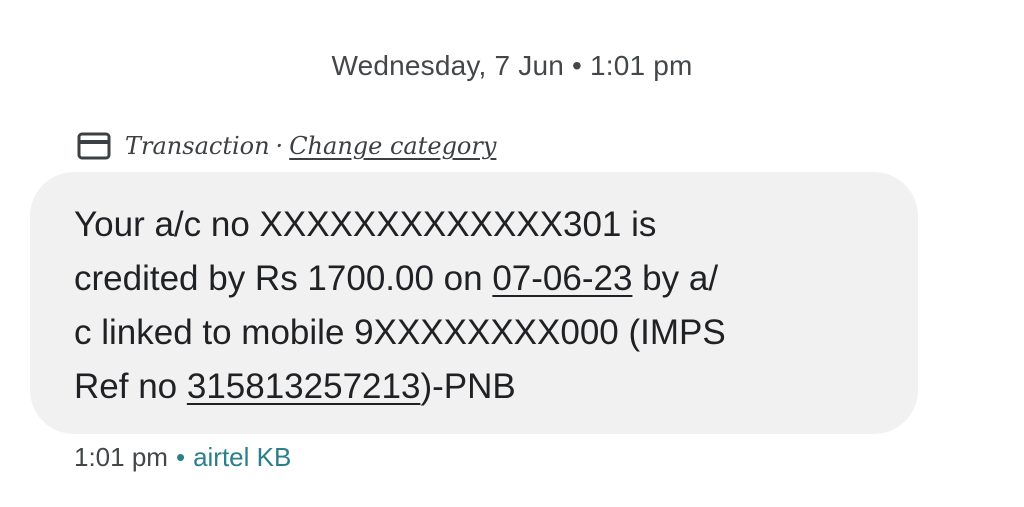  I want to click on reference-number-link: 315813257213, so click(304, 386).